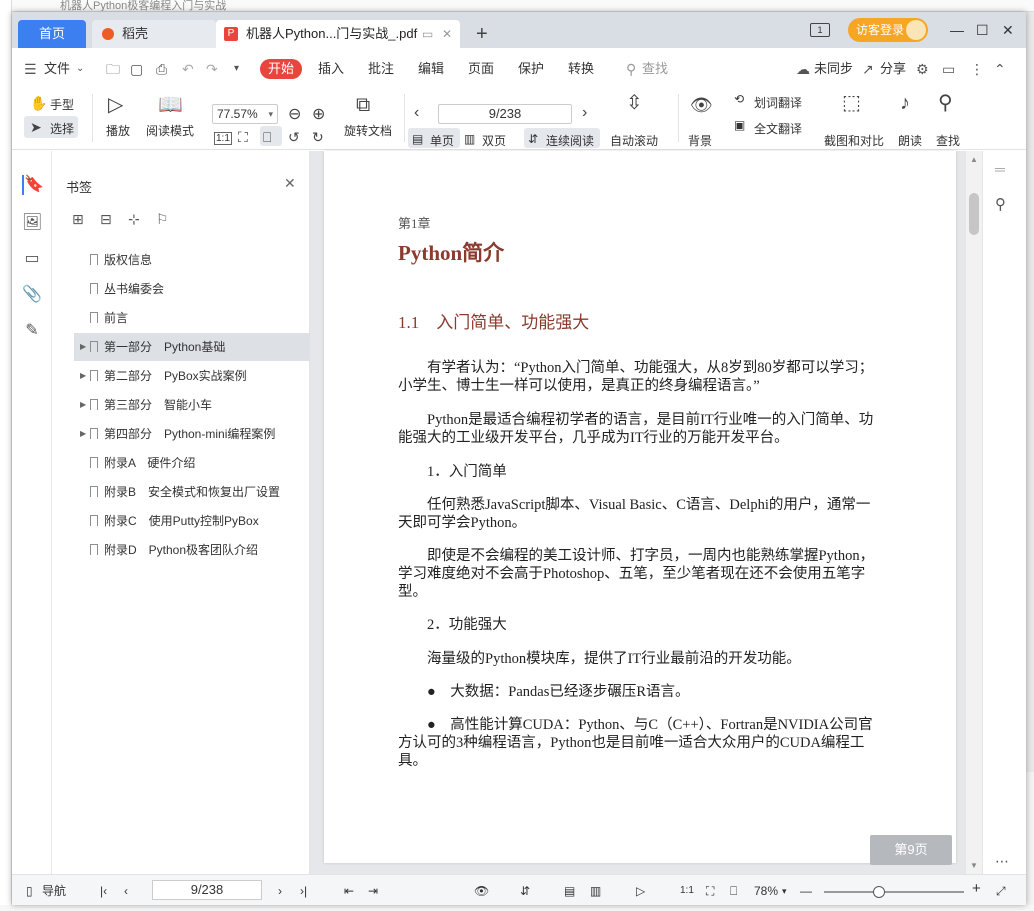  I want to click on vertical-scrollbar: ▲ ▼, so click(974, 512).